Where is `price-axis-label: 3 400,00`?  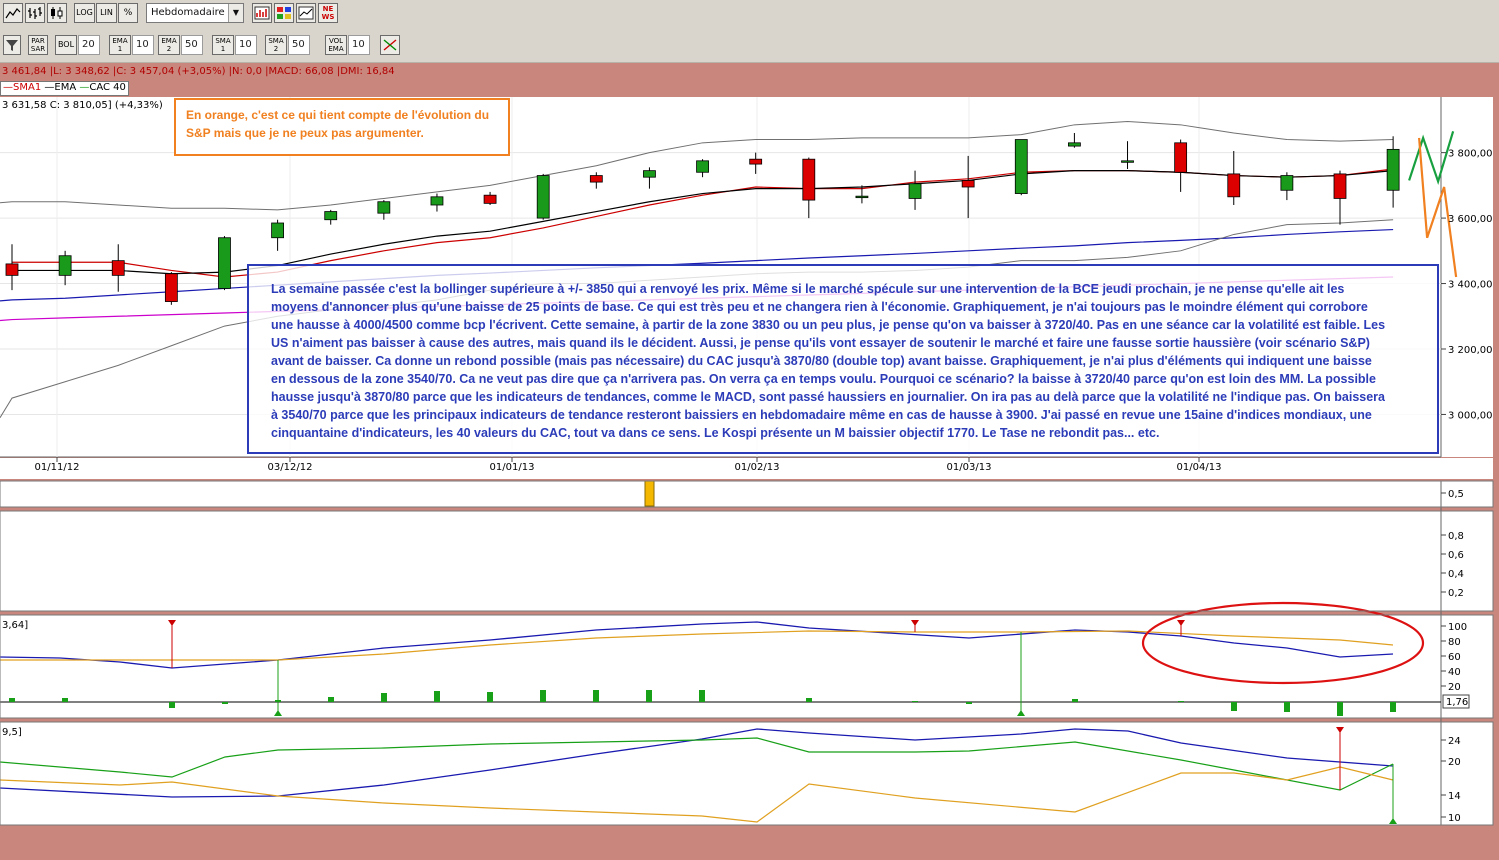
price-axis-label: 3 400,00 is located at coordinates (1470, 285).